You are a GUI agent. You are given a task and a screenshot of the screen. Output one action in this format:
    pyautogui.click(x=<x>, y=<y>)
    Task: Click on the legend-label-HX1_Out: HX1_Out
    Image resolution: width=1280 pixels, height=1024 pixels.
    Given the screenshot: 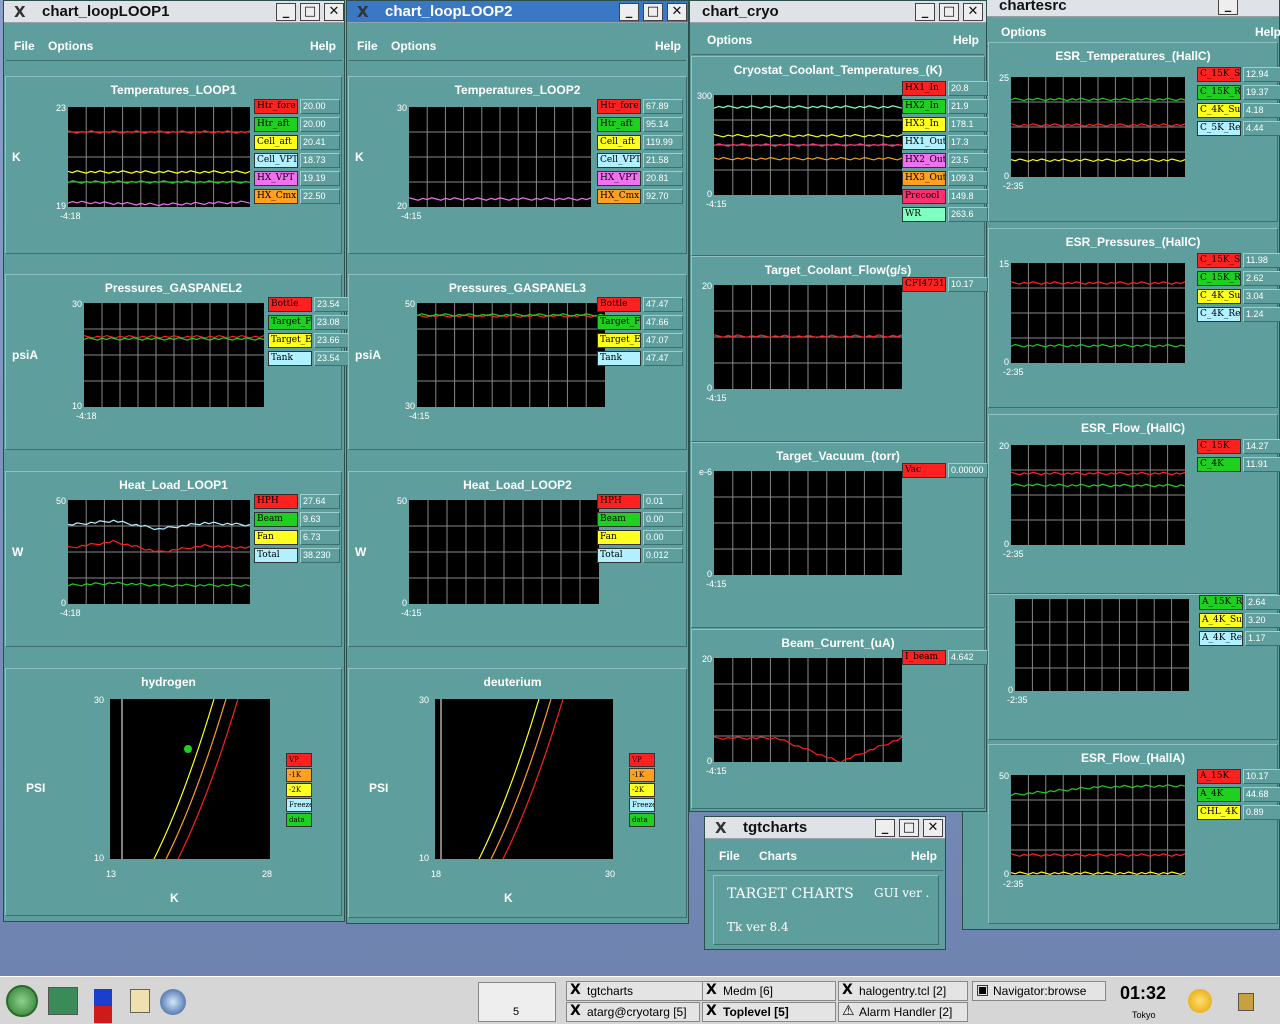 What is the action you would take?
    pyautogui.click(x=924, y=142)
    